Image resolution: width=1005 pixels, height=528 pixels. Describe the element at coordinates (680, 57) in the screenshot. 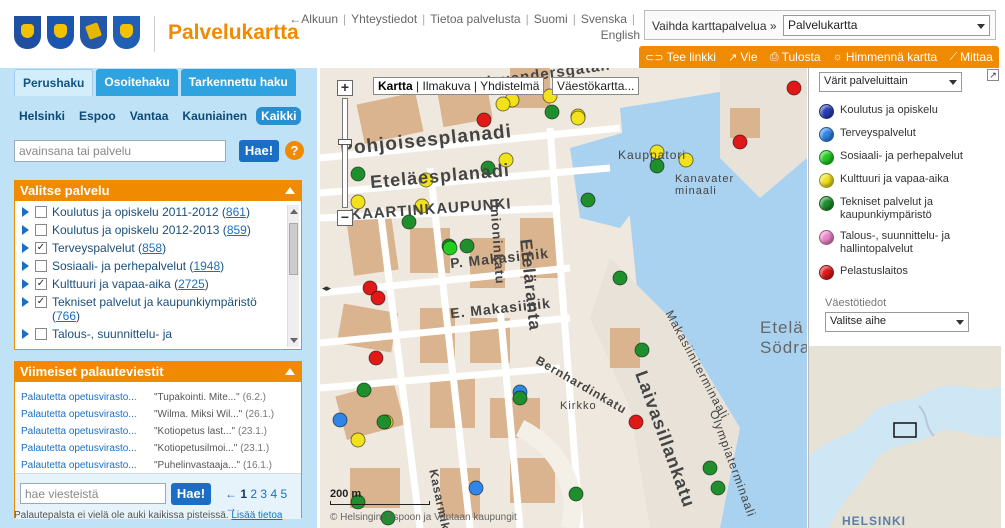

I see `make-link-button: ⊂⊃ Tee linkki` at that location.